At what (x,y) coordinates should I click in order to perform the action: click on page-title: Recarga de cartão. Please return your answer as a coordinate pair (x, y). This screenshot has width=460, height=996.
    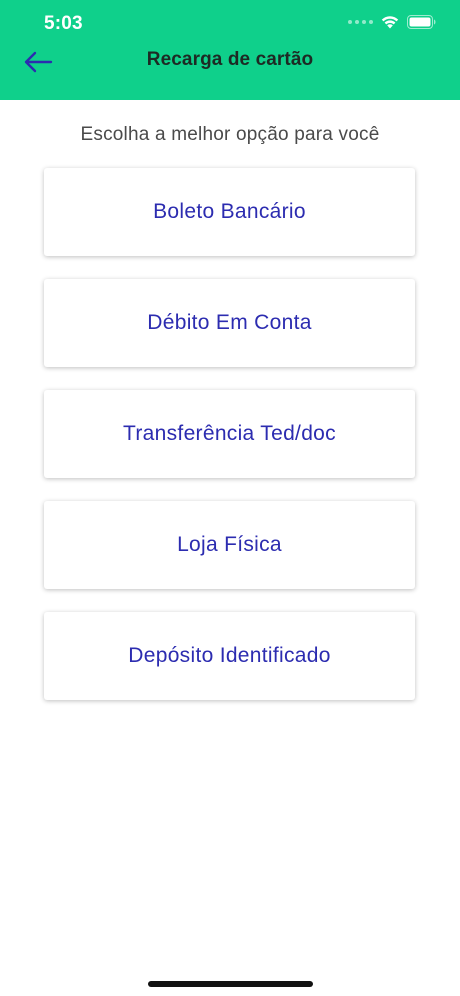
    Looking at the image, I should click on (230, 59).